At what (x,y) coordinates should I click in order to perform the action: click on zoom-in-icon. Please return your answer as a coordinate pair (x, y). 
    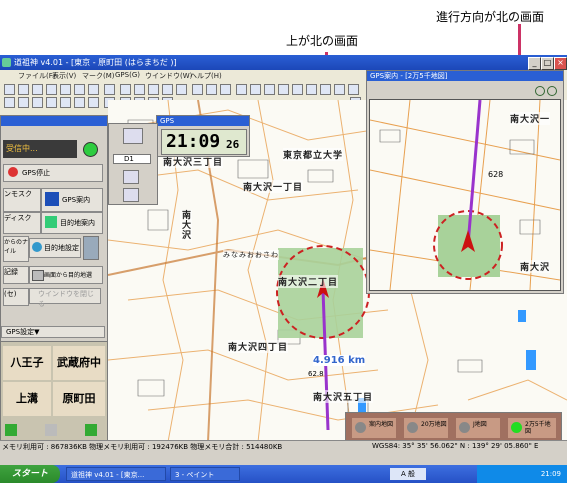
    Looking at the image, I should click on (540, 91).